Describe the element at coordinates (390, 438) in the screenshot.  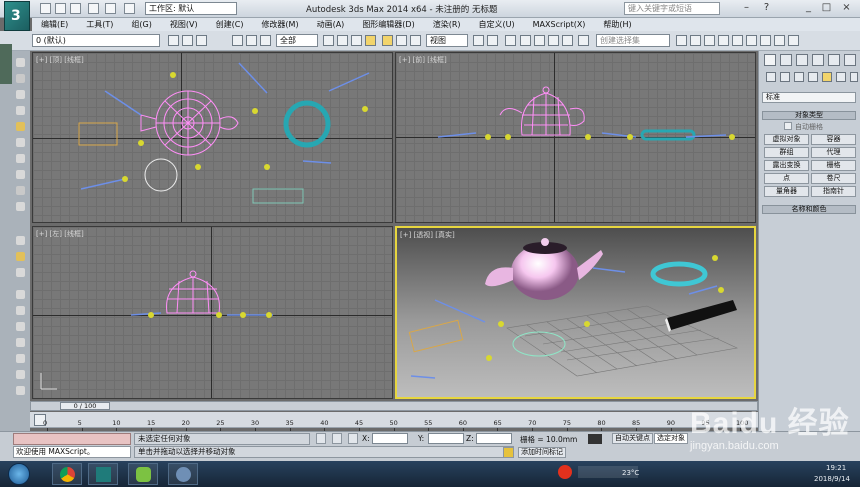
I see `x-coordinate-field` at that location.